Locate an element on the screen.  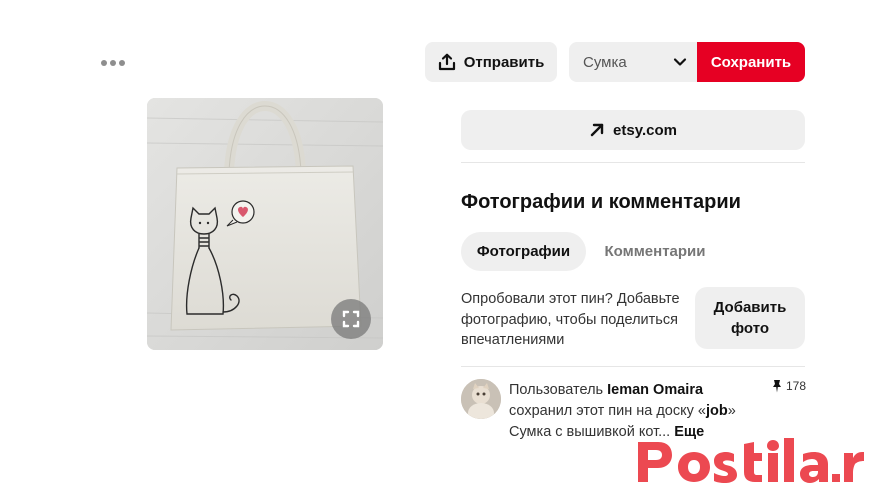
add-photo-label-line1: Добавить is located at coordinates (750, 307).